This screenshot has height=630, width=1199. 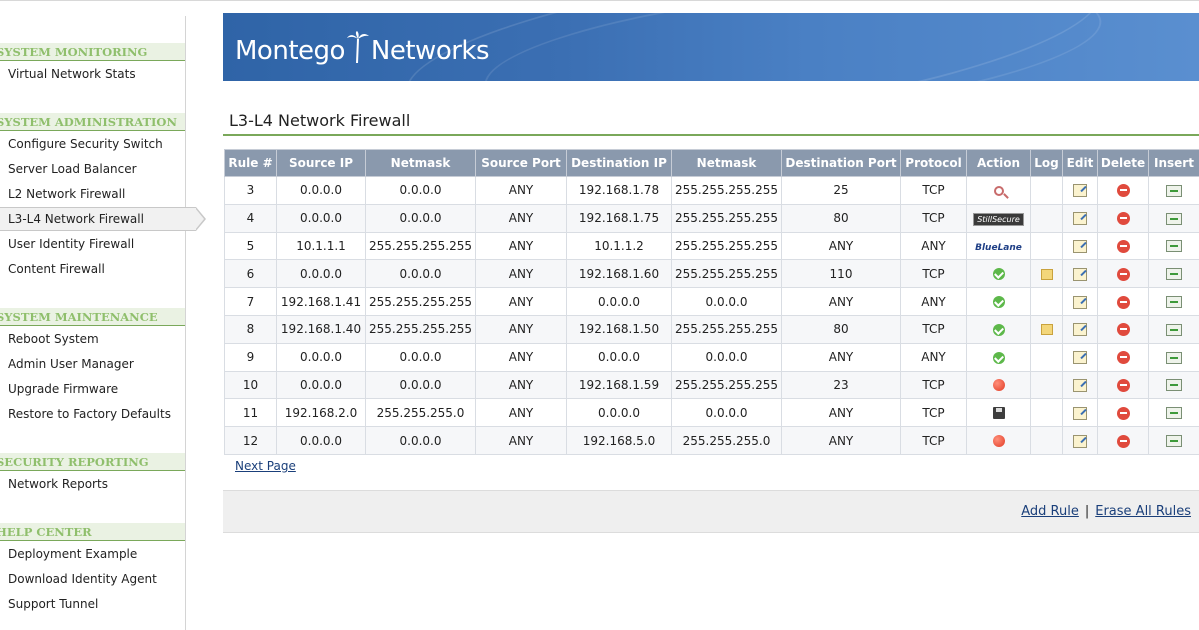 What do you see at coordinates (250, 357) in the screenshot?
I see `rule-number-cell: 9` at bounding box center [250, 357].